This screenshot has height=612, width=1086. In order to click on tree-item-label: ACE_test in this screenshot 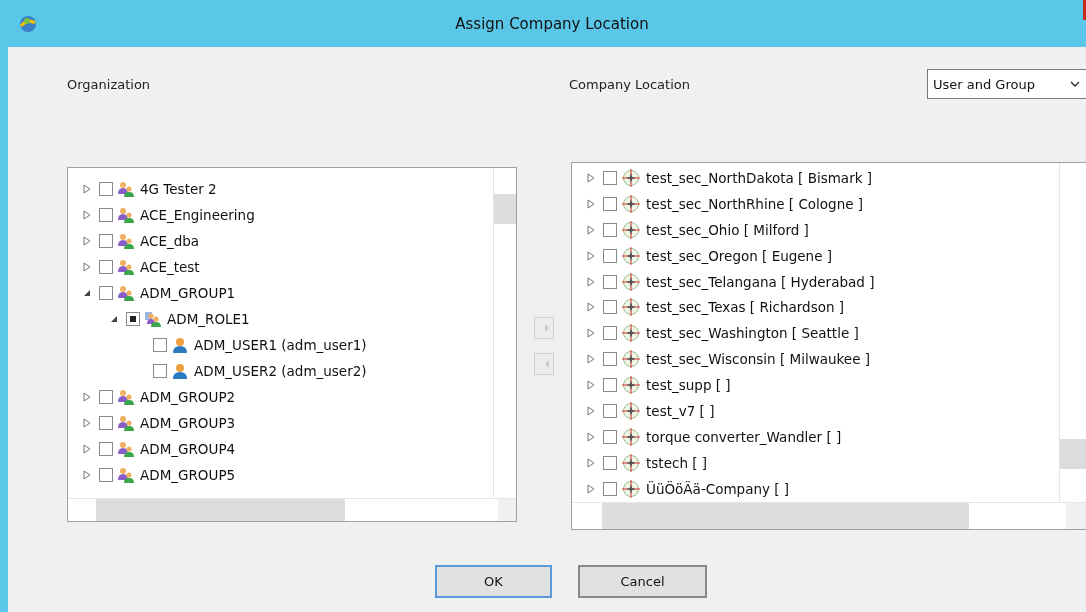, I will do `click(170, 267)`.